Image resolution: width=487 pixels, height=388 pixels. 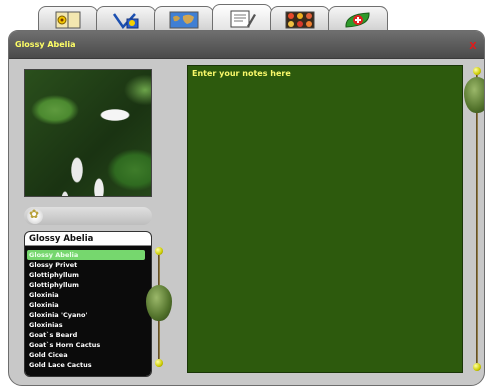 I want to click on notes-scroll-down-icon, so click(x=477, y=367).